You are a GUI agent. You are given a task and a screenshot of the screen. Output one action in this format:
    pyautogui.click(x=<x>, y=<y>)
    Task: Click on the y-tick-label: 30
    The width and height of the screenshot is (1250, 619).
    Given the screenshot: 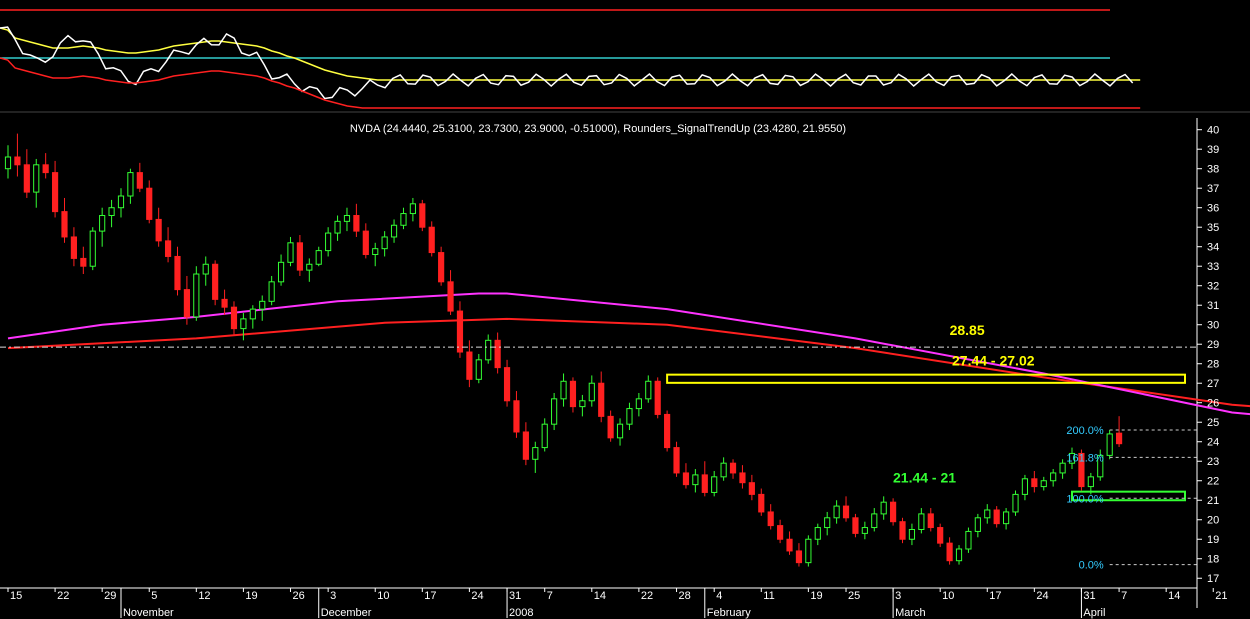 What is the action you would take?
    pyautogui.click(x=1213, y=326)
    